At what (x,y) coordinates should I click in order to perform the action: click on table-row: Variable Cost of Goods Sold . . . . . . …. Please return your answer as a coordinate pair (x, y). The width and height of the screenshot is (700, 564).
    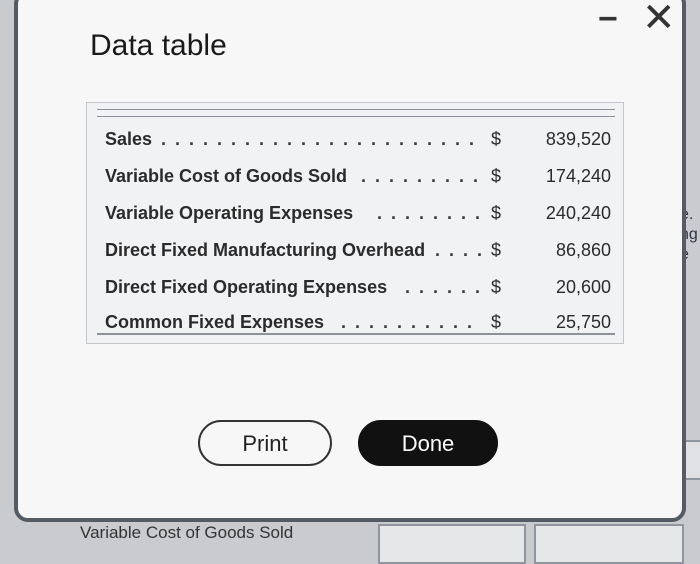
    Looking at the image, I should click on (355, 177).